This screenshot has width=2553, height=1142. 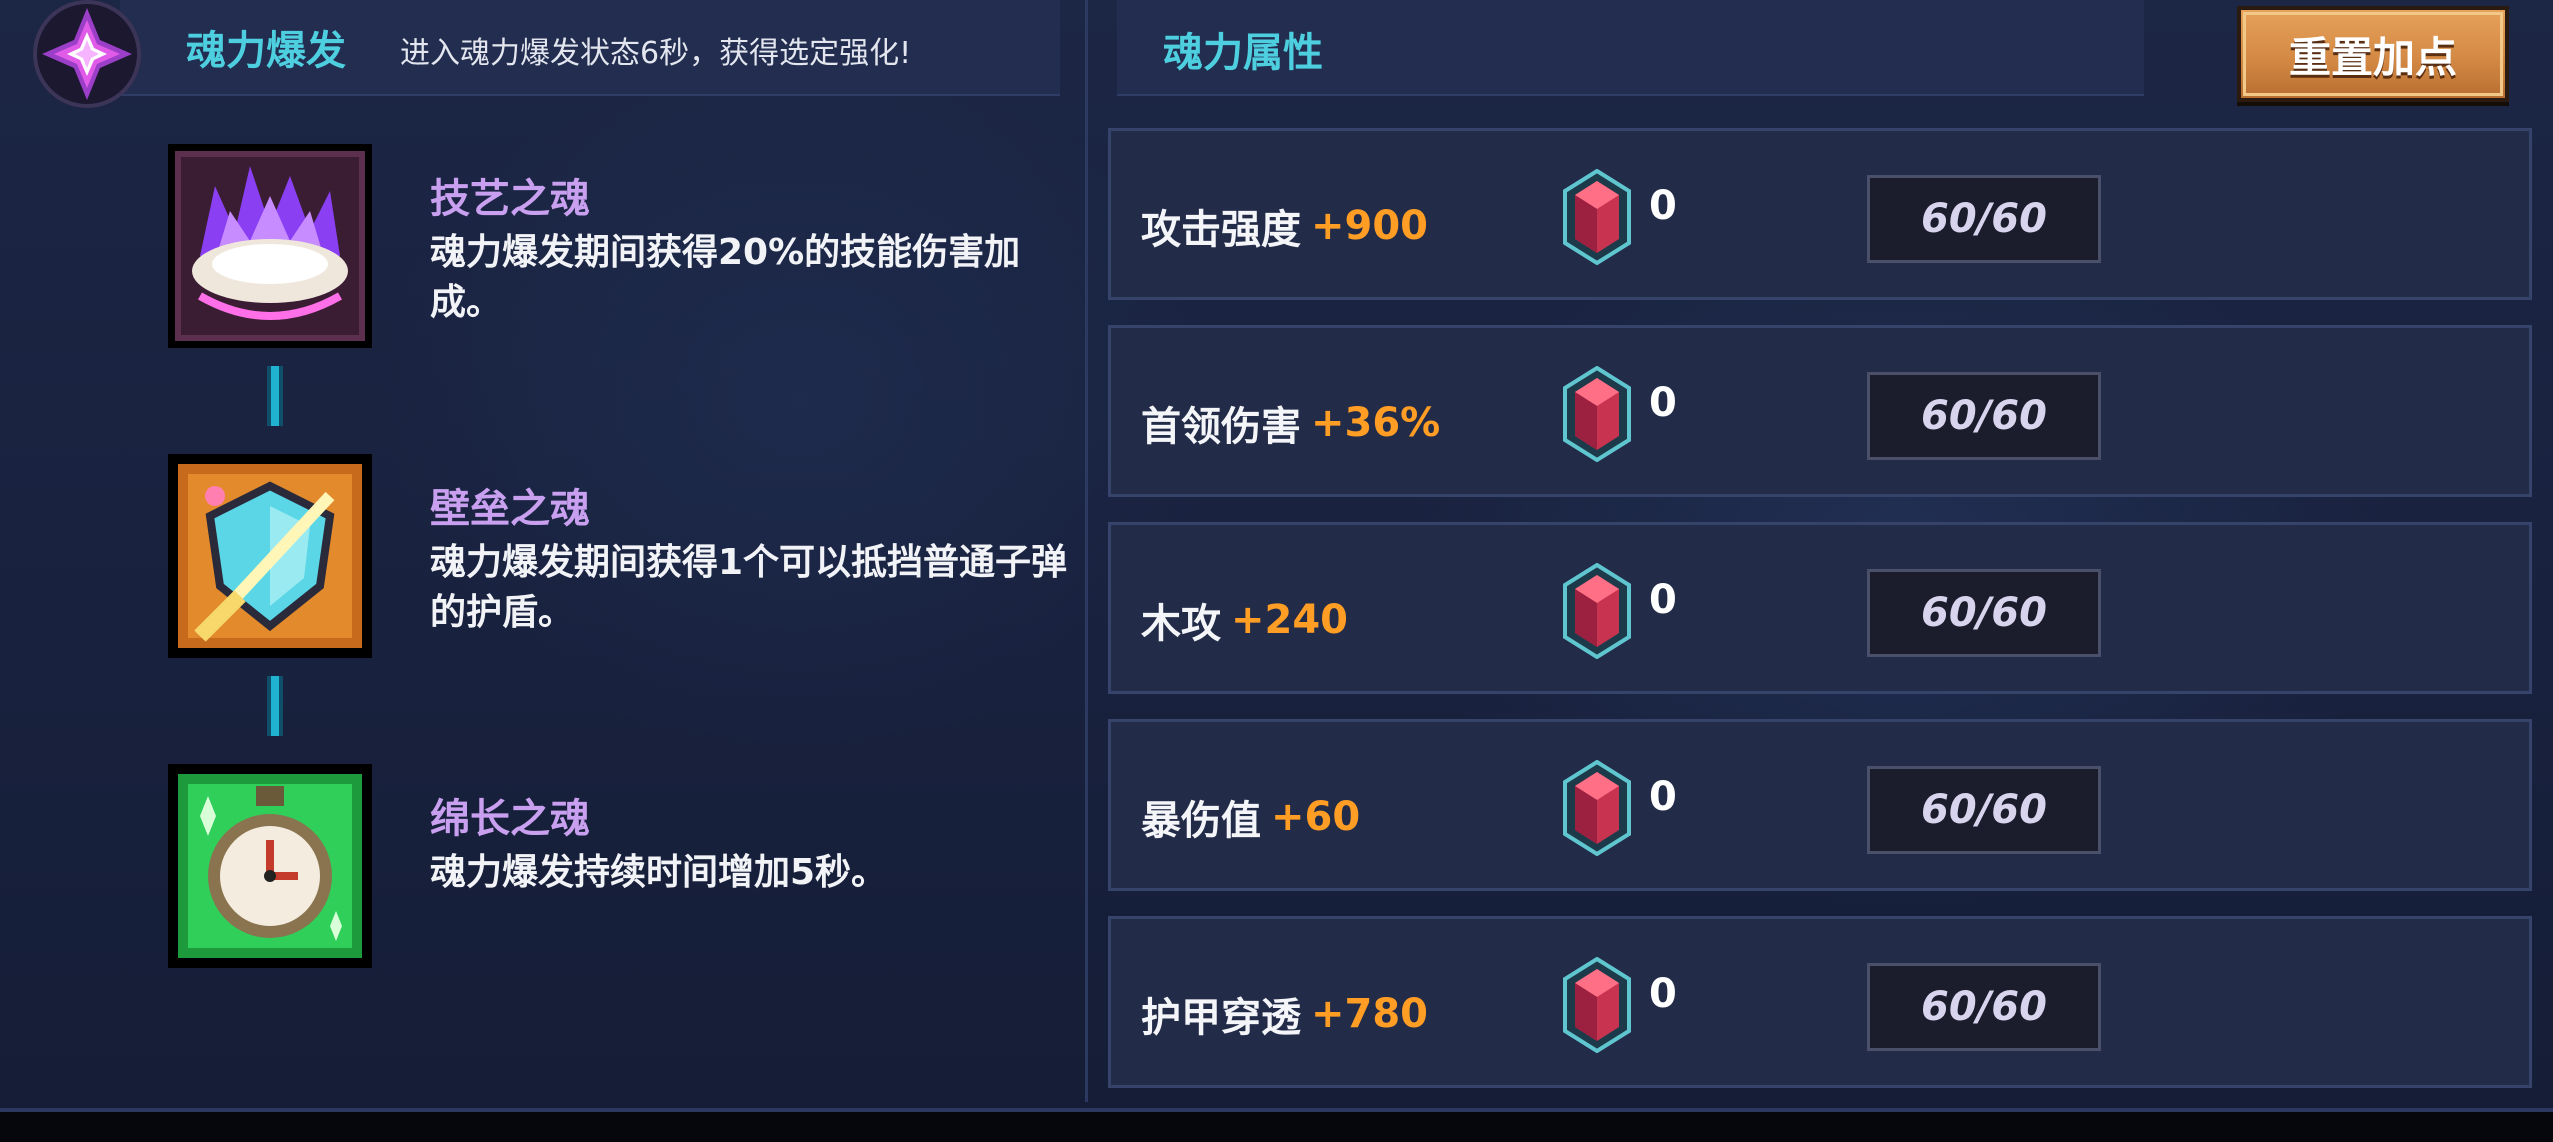 What do you see at coordinates (749, 587) in the screenshot?
I see `soul-description: 魂力爆发期间获得1个可以抵挡普通子弹的护盾。` at bounding box center [749, 587].